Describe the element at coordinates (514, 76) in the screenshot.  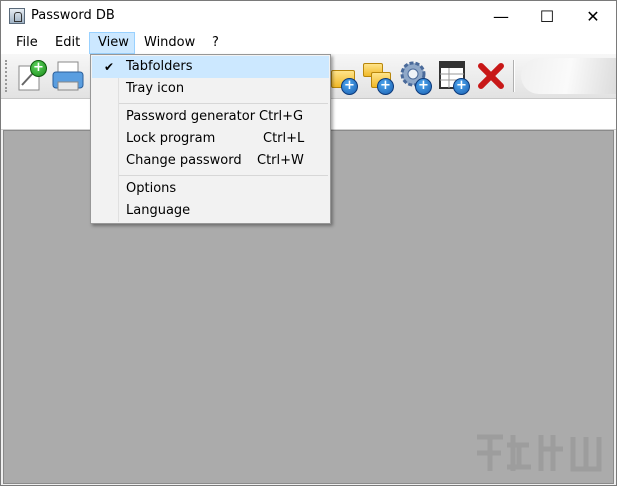
I see `toolbar-separator` at that location.